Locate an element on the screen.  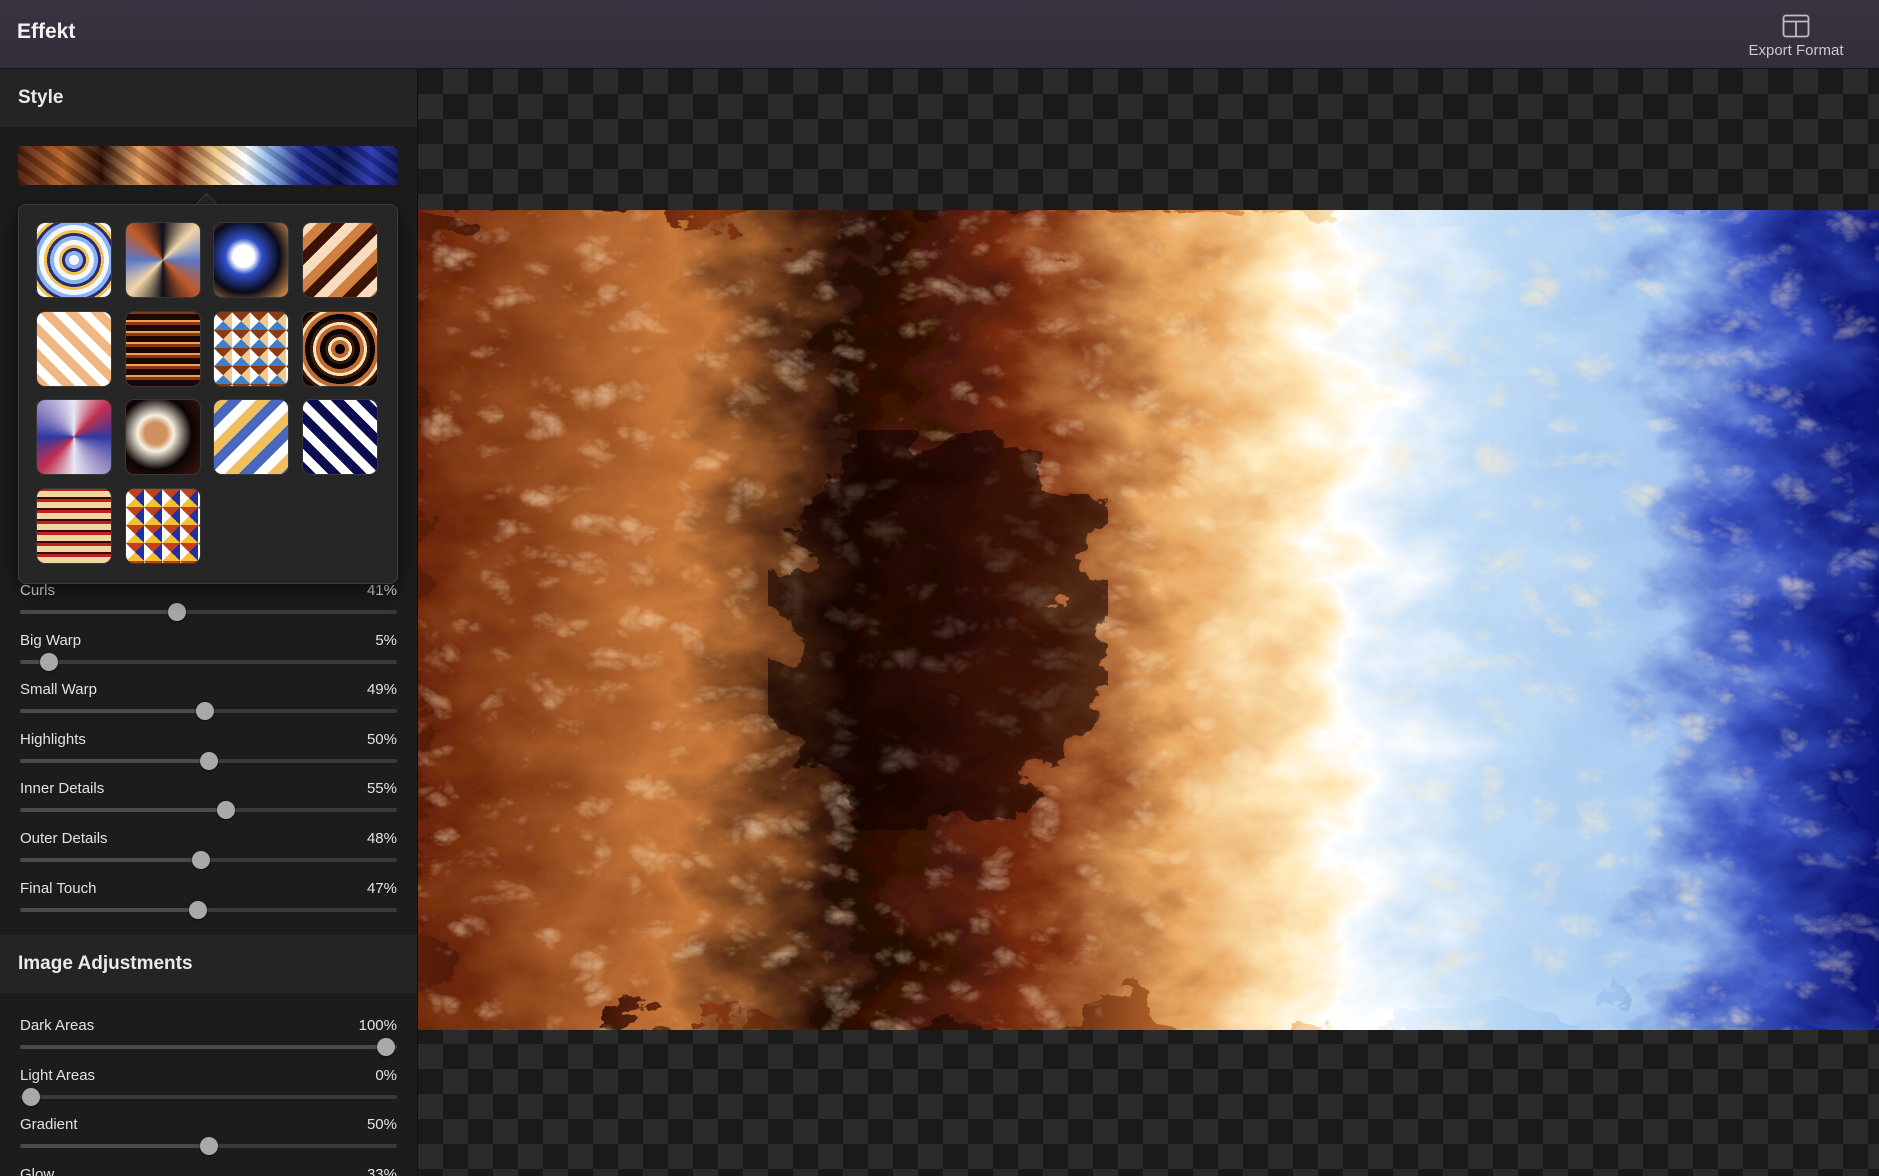
slider-gradient: Gradient 50% is located at coordinates (208, 1133).